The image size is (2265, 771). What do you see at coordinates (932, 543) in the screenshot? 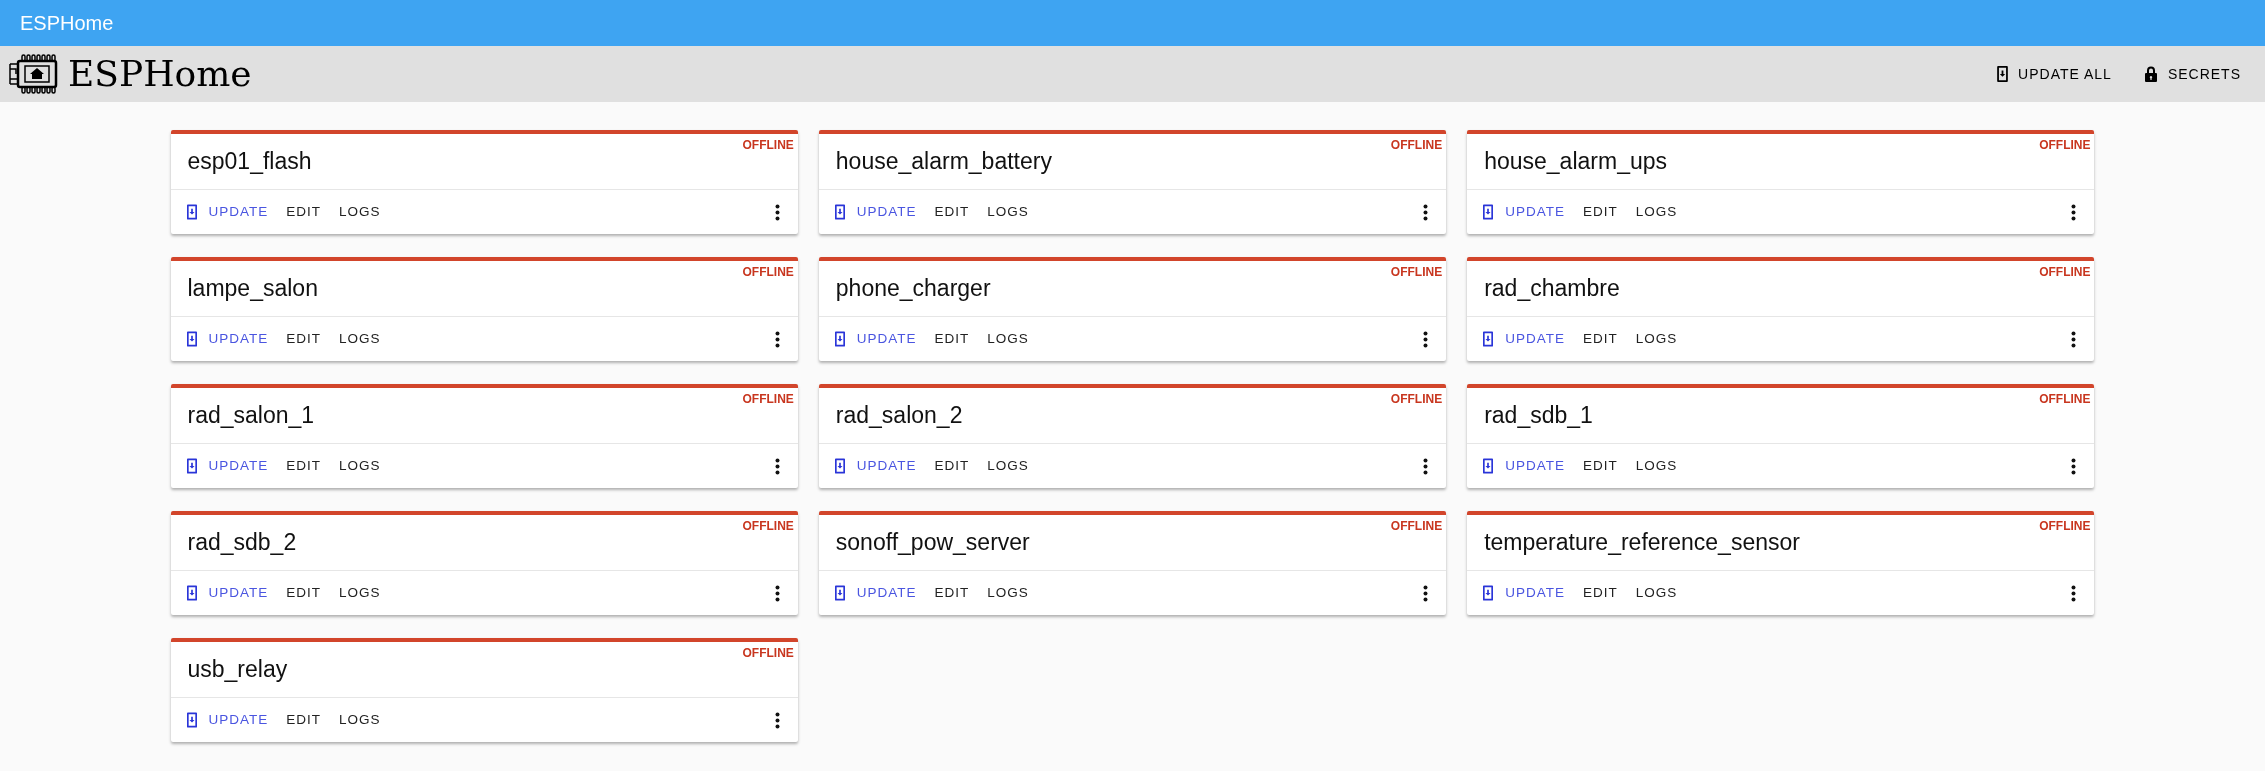
I see `device-name: sonoff_pow_server` at bounding box center [932, 543].